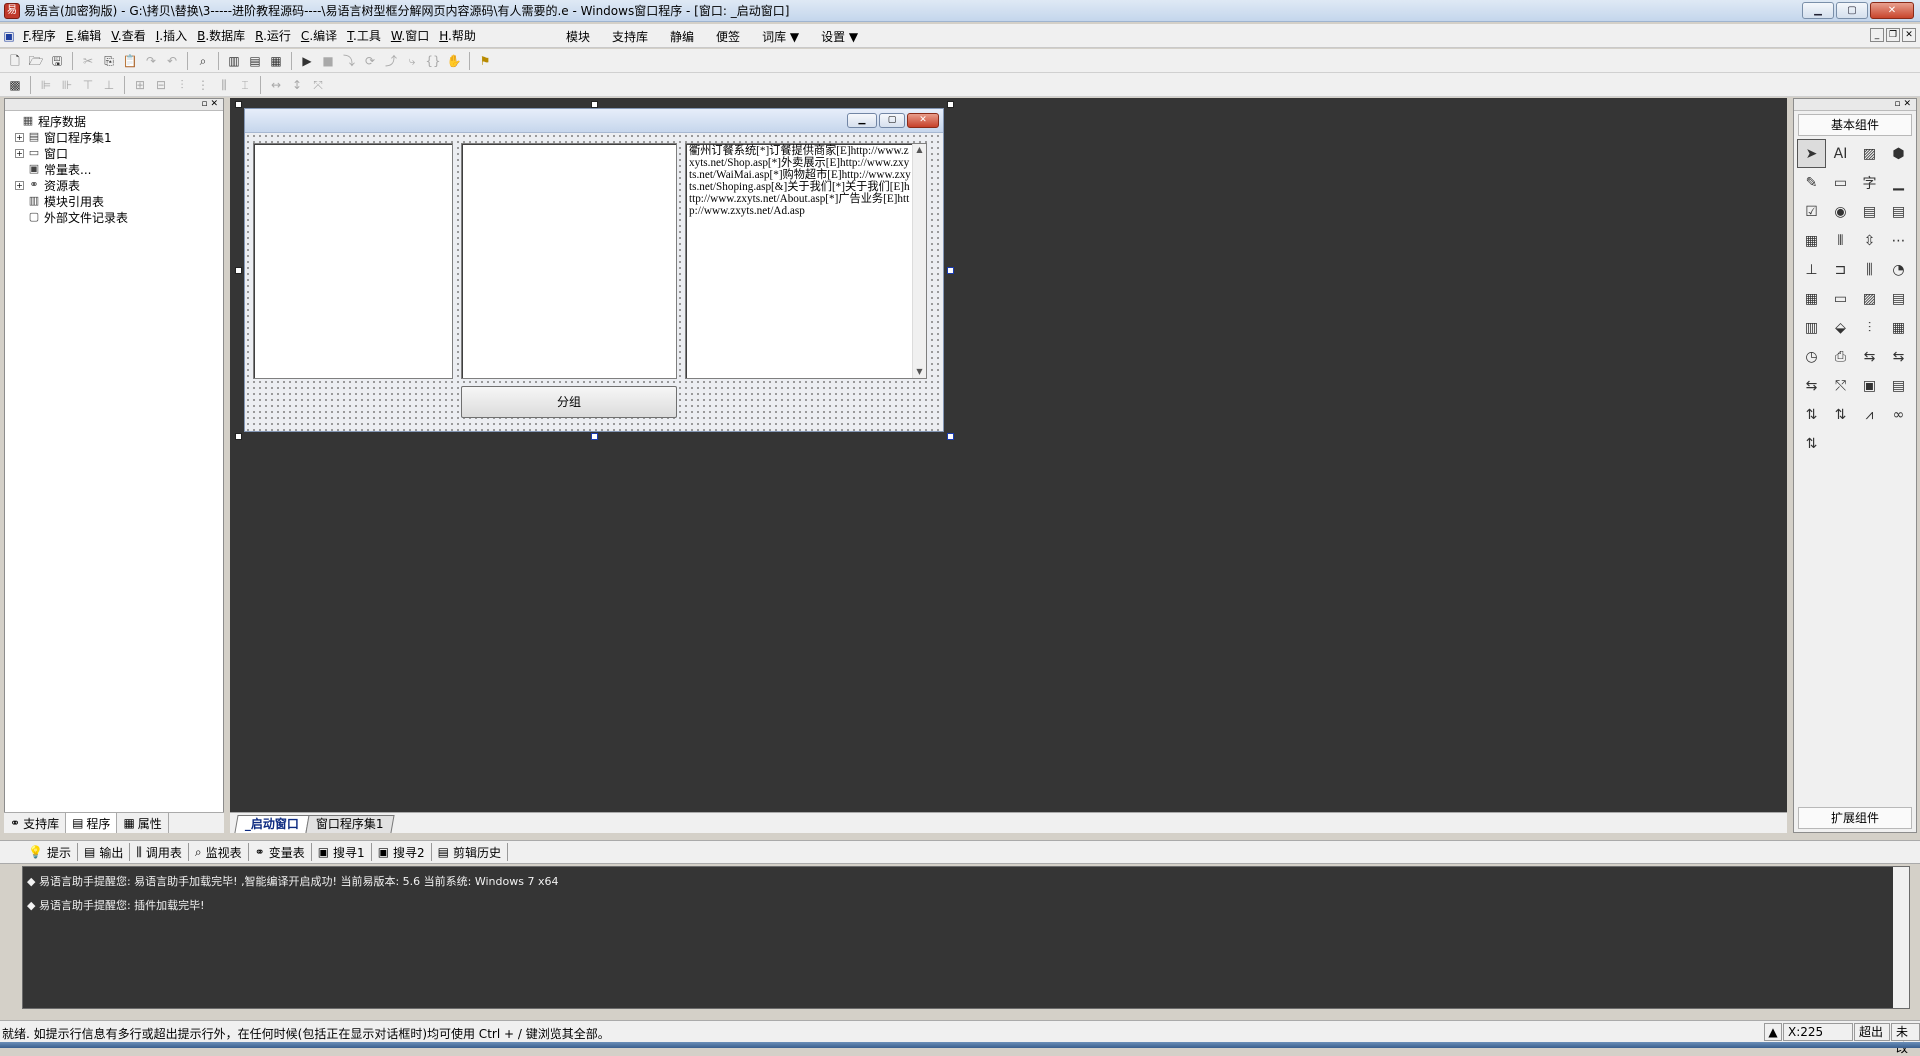 The height and width of the screenshot is (1056, 1920). I want to click on component-38-icon: ⩘, so click(1869, 414).